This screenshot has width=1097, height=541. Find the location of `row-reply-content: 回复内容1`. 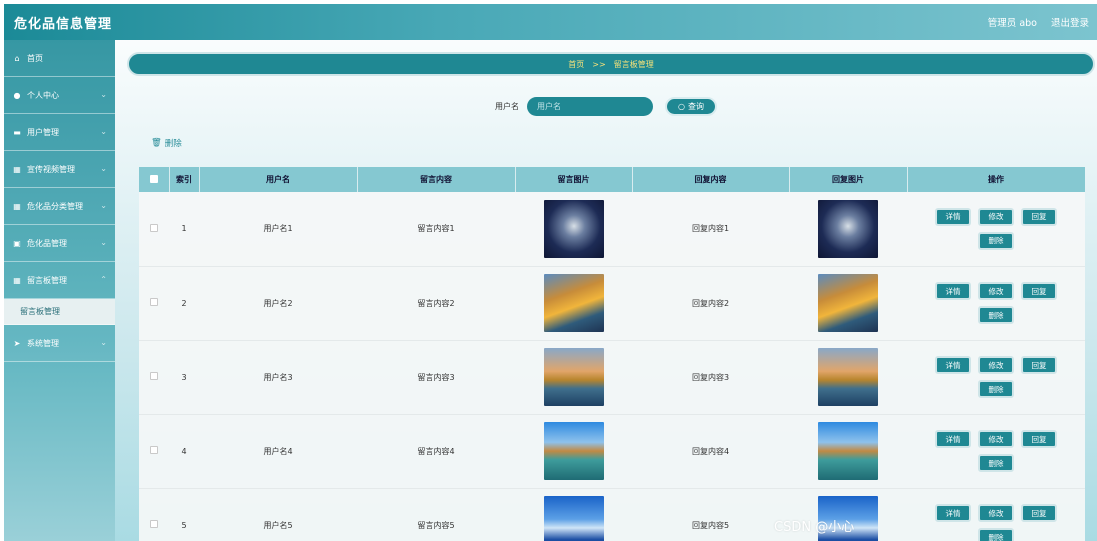

row-reply-content: 回复内容1 is located at coordinates (710, 229).